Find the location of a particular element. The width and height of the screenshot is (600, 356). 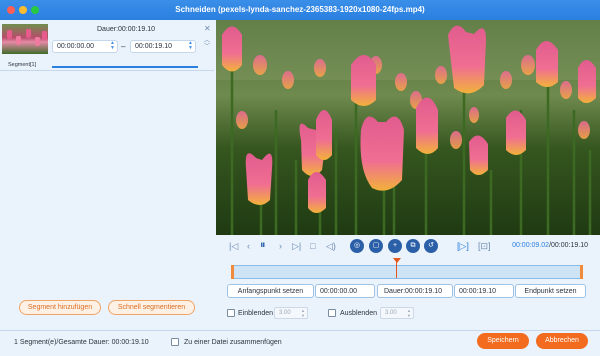

fade-out-stepper-icon: ▲ ▼ is located at coordinates (409, 313).